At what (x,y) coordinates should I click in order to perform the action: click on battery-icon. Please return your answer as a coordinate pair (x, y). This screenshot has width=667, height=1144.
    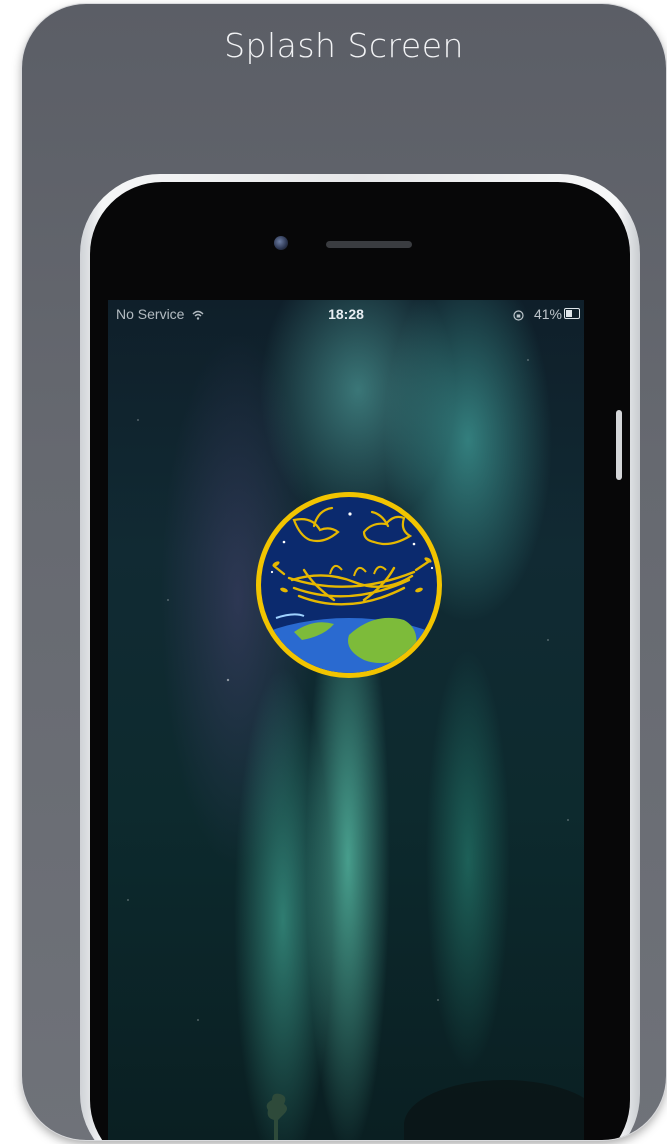
    Looking at the image, I should click on (572, 313).